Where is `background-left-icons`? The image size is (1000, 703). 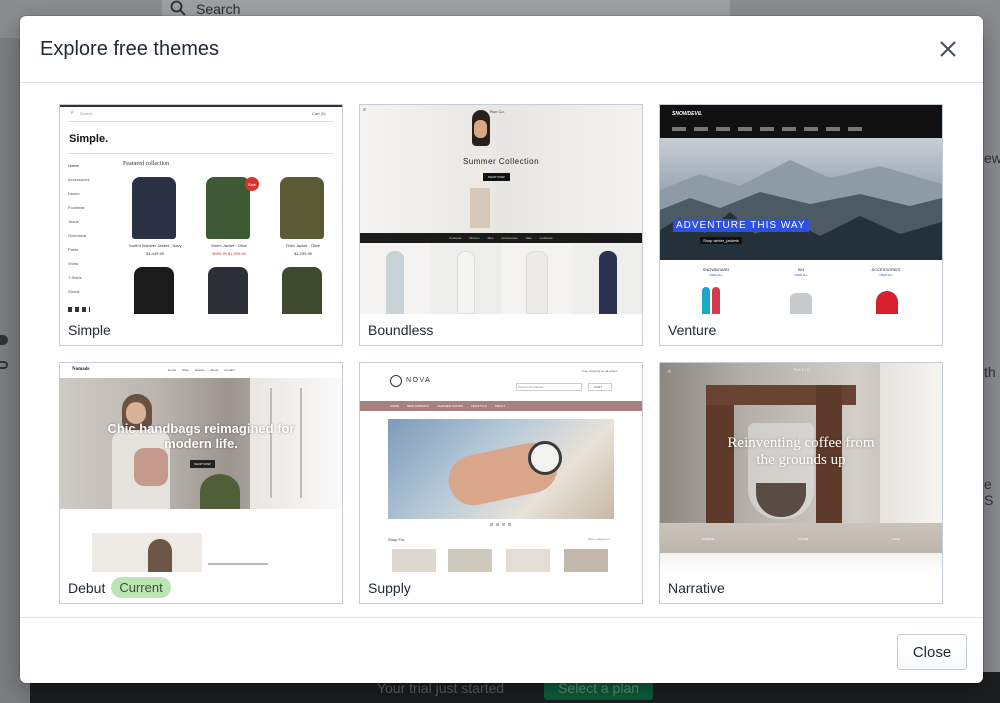
background-left-icons is located at coordinates (5, 352).